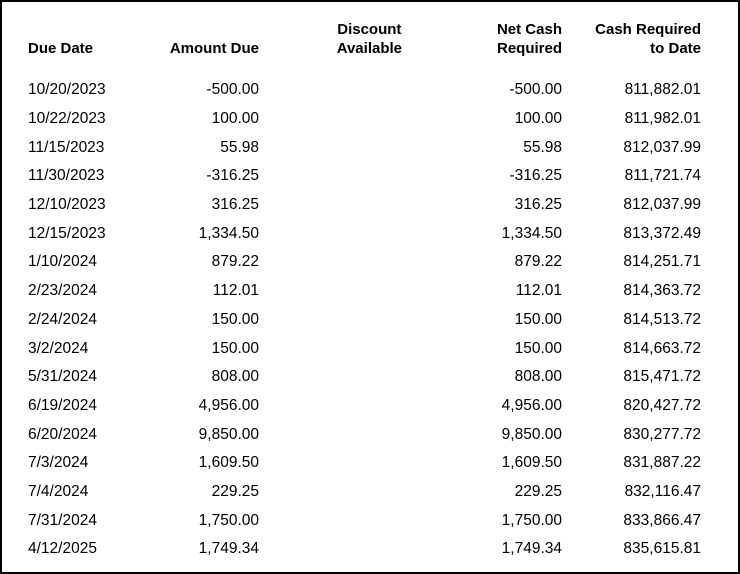 Image resolution: width=740 pixels, height=574 pixels. I want to click on cell-net-cash-required: 112.01, so click(538, 291).